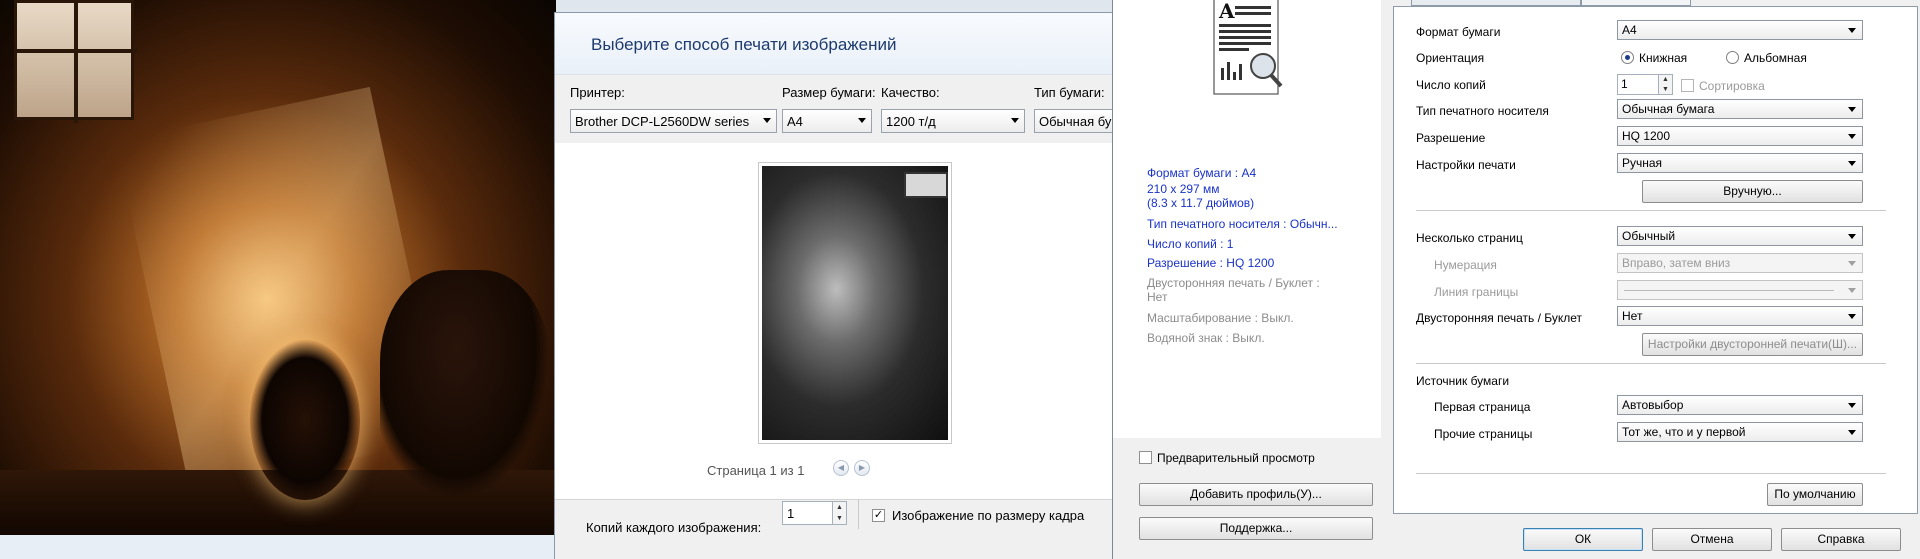  I want to click on print-settings-value: Ручная, so click(1642, 163).